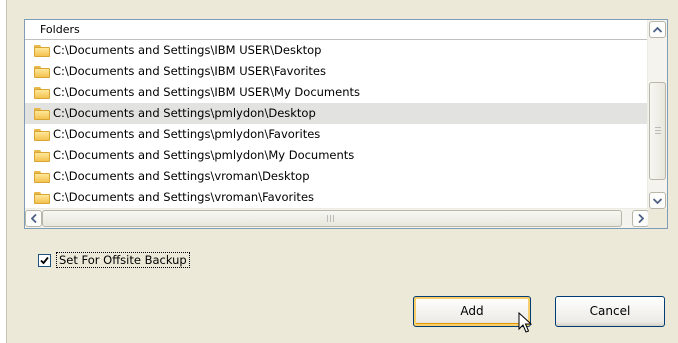 This screenshot has height=343, width=678. I want to click on scroll-down-arrow-icon, so click(657, 200).